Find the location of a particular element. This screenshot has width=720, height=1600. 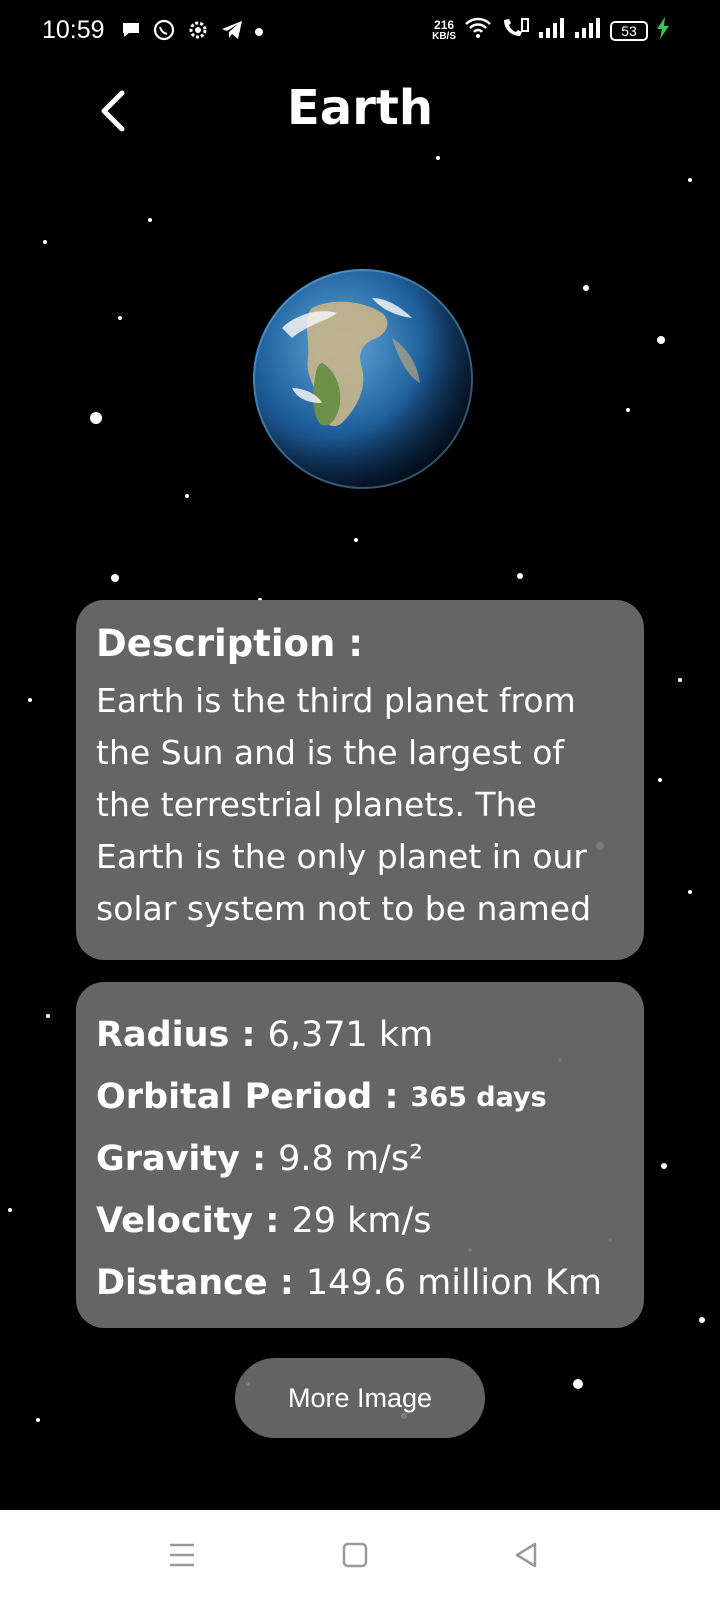

back-triangle-icon is located at coordinates (526, 1555).